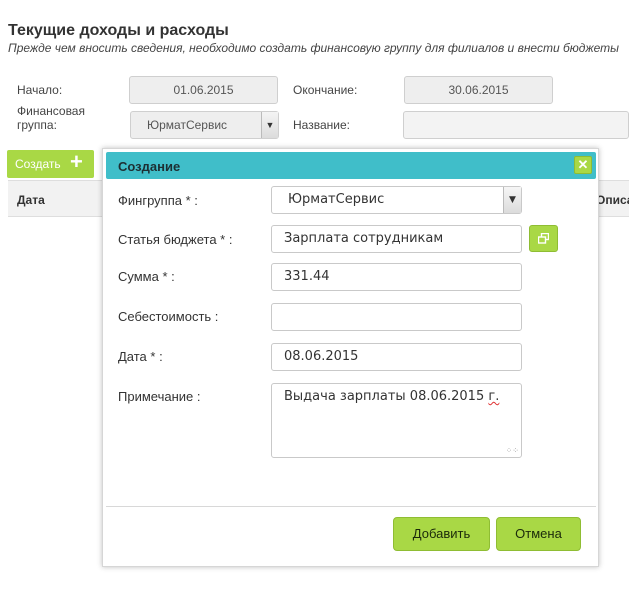 Image resolution: width=629 pixels, height=595 pixels. Describe the element at coordinates (51, 118) in the screenshot. I see `fin-group-label: Финансовая группа:` at that location.